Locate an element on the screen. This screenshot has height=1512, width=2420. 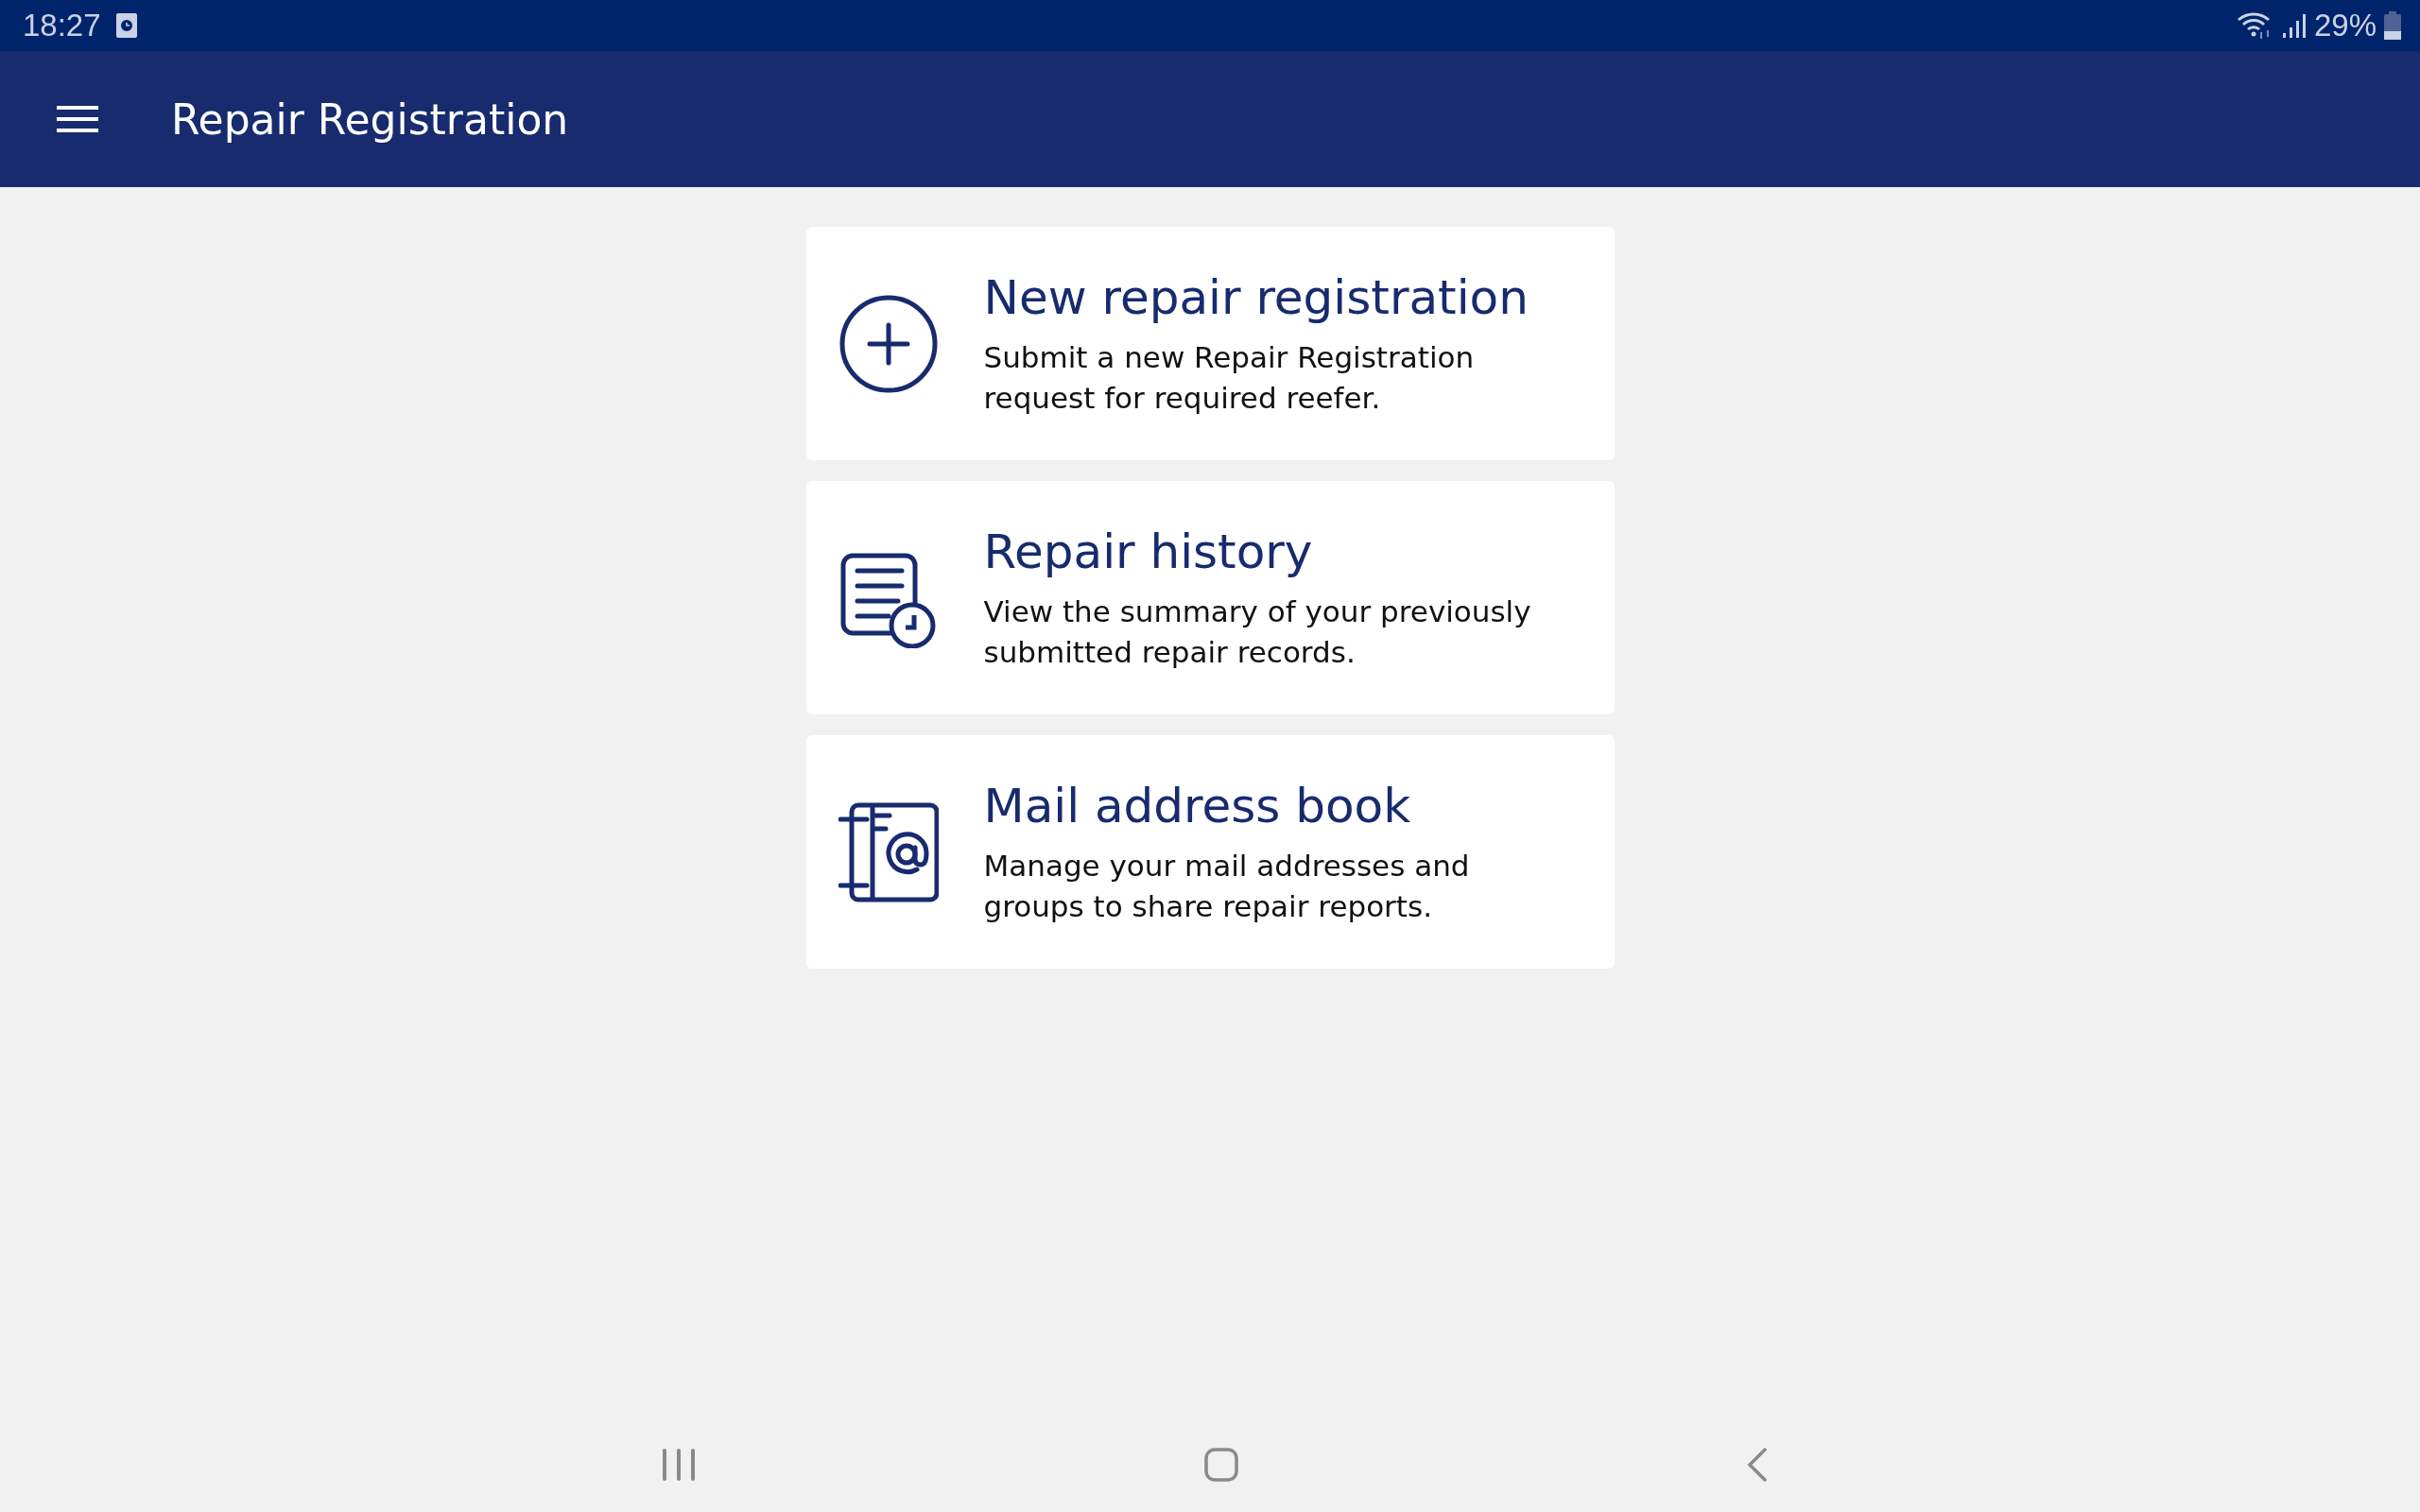
menu-card: Mail address book Manage your mail addresses and groups to share repair reports. is located at coordinates (1210, 852).